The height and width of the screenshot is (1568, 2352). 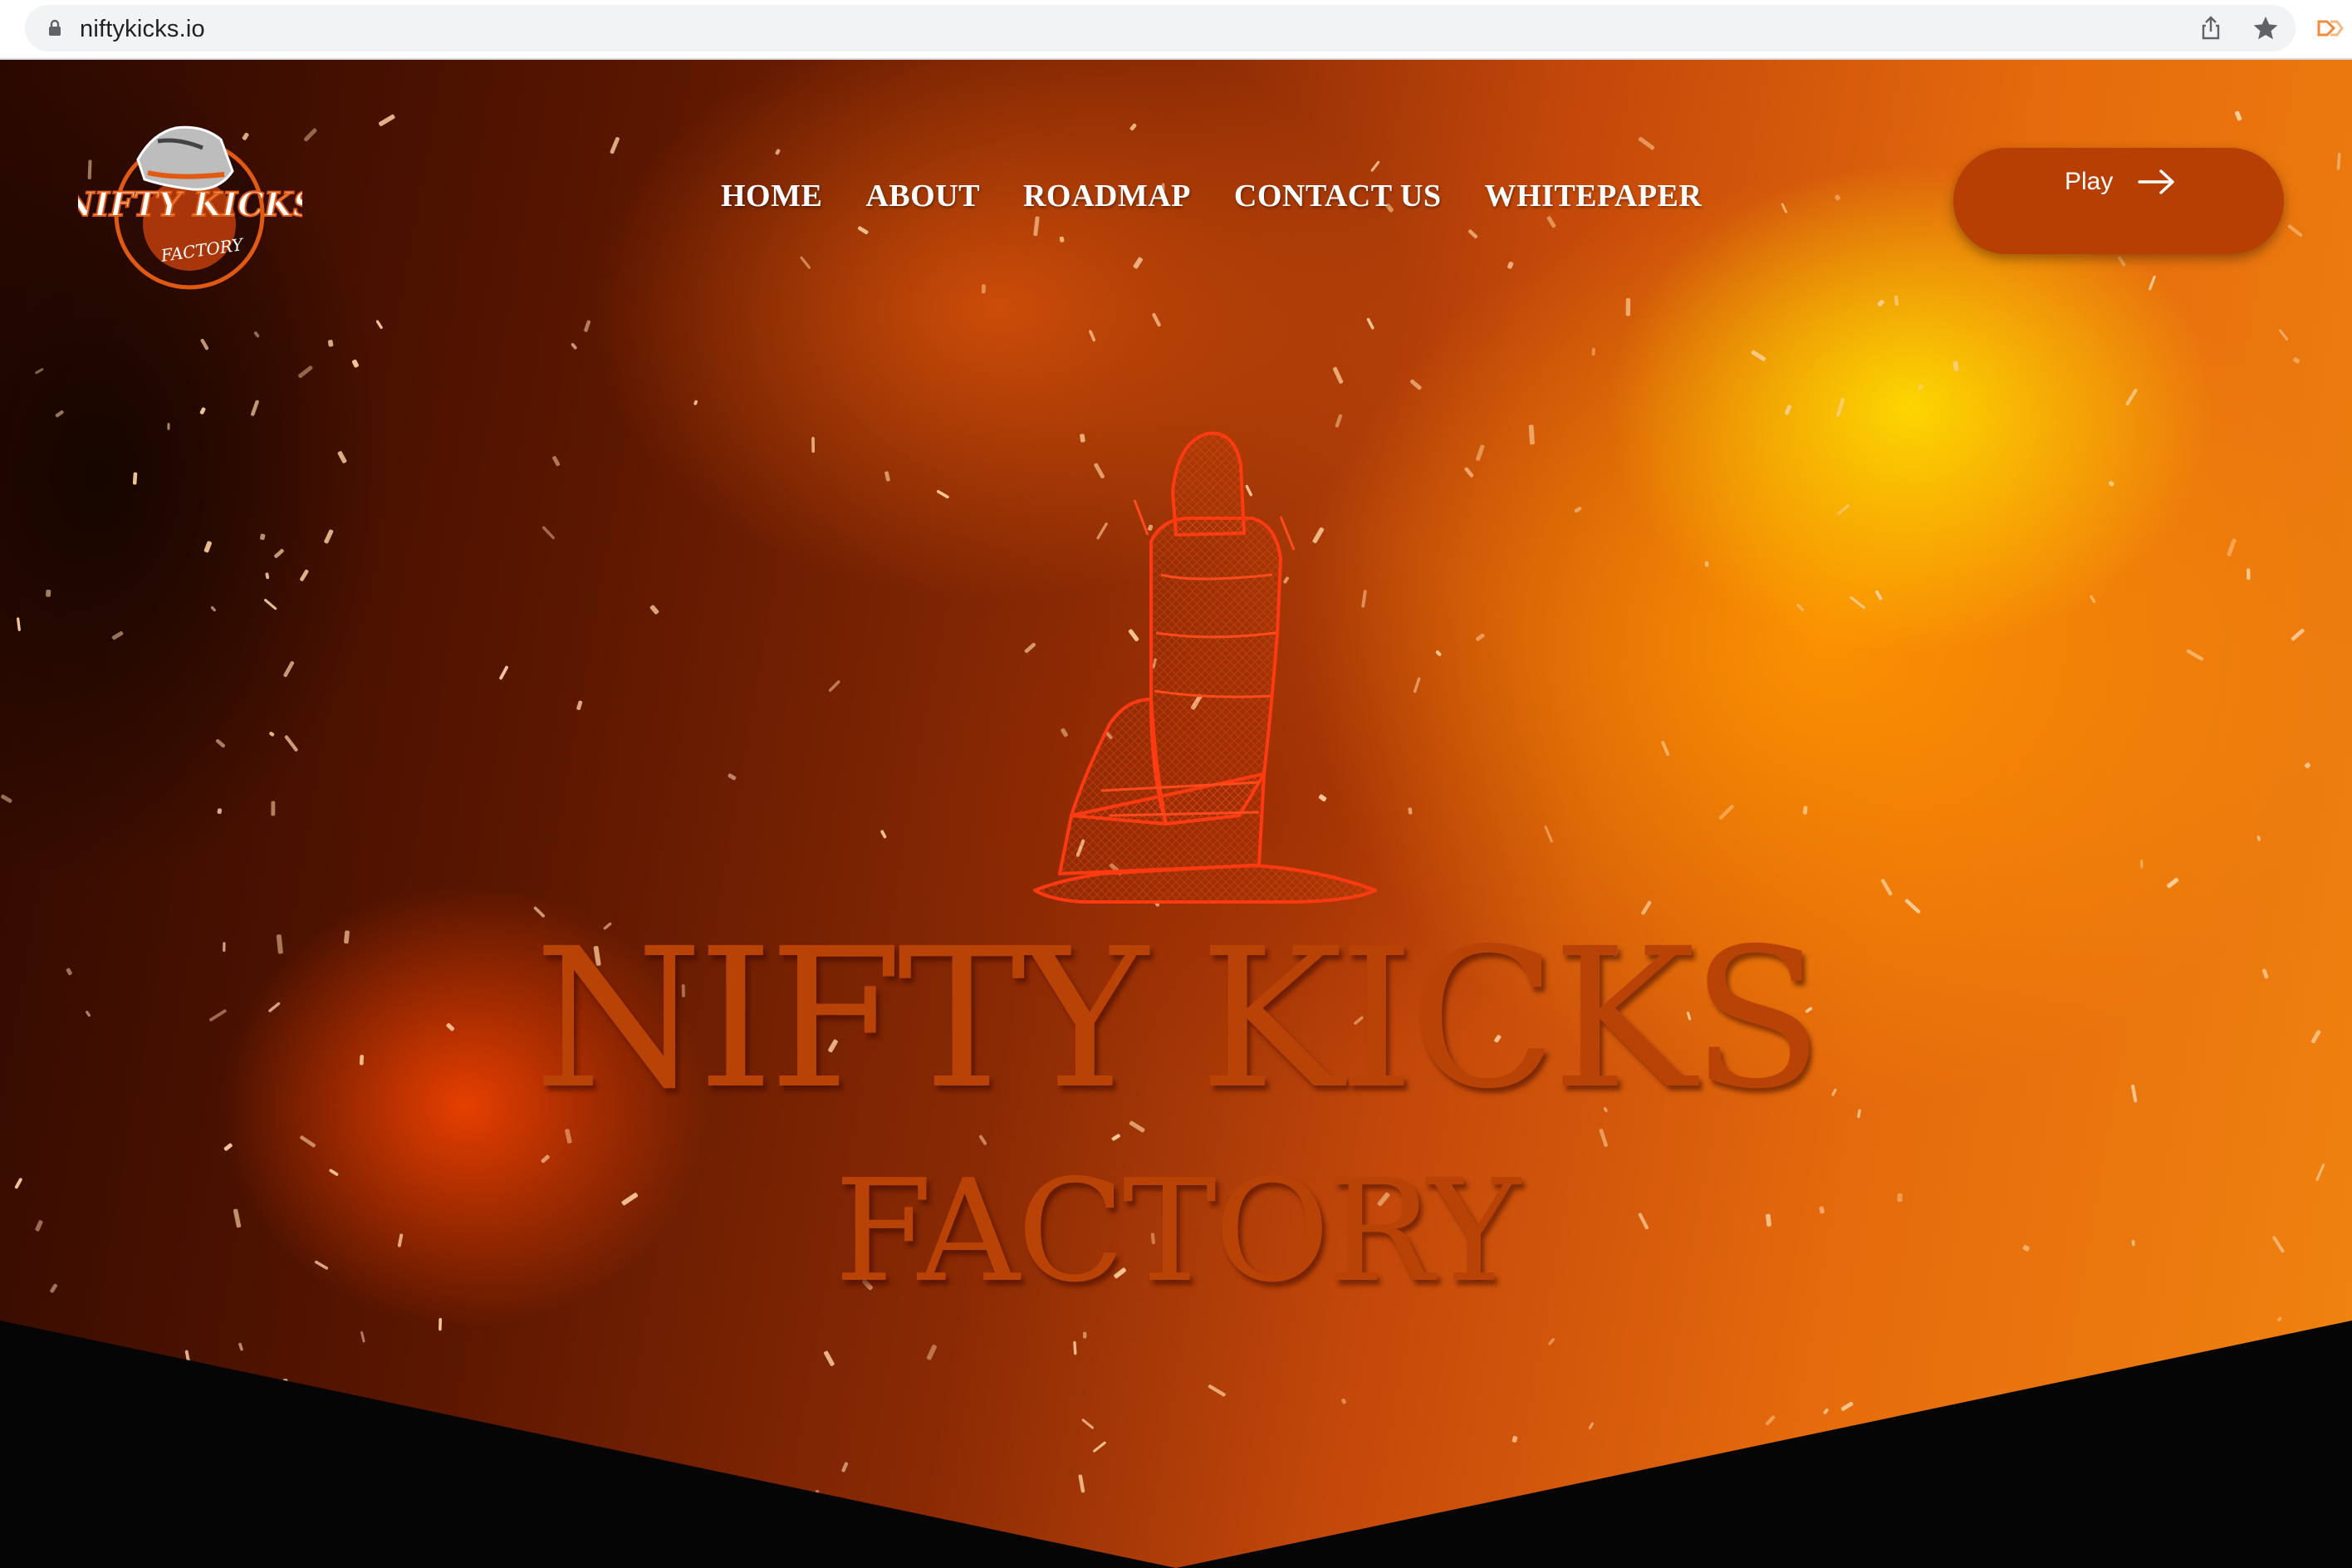 What do you see at coordinates (1211, 196) in the screenshot?
I see `main-nav: HOME ABOUT ROADMAP CONTACT US WHITEPAPER` at bounding box center [1211, 196].